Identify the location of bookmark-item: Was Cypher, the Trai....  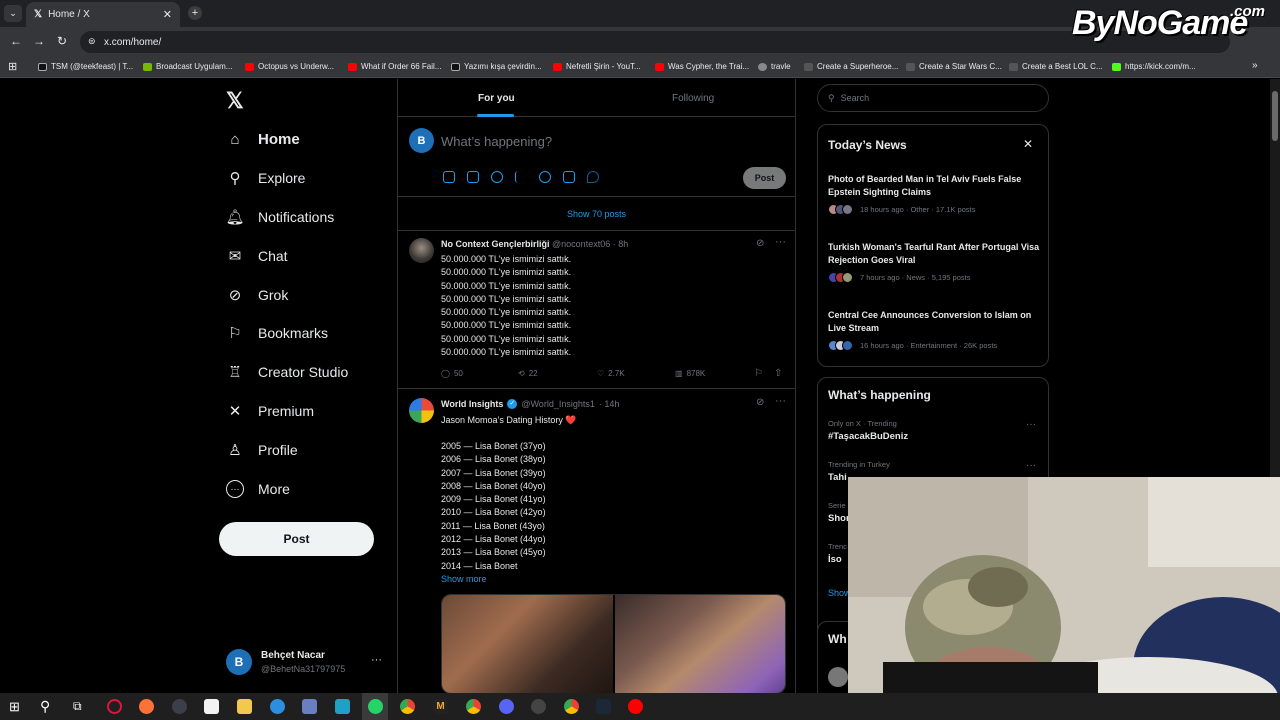
(702, 66).